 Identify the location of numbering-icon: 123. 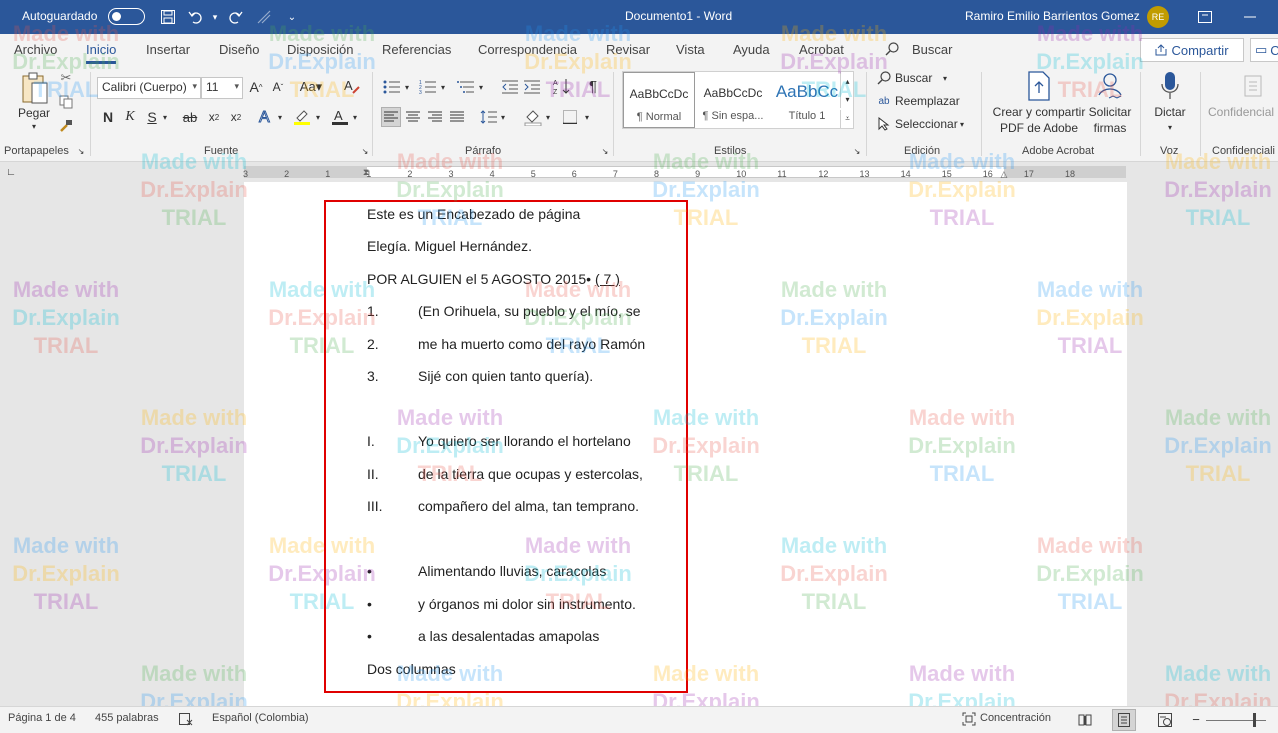
(428, 87).